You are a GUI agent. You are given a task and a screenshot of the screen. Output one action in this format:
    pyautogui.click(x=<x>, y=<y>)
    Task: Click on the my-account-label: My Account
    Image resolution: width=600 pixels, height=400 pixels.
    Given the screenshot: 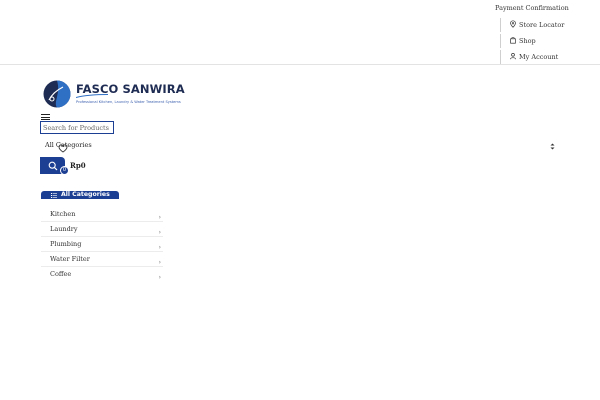 What is the action you would take?
    pyautogui.click(x=539, y=57)
    